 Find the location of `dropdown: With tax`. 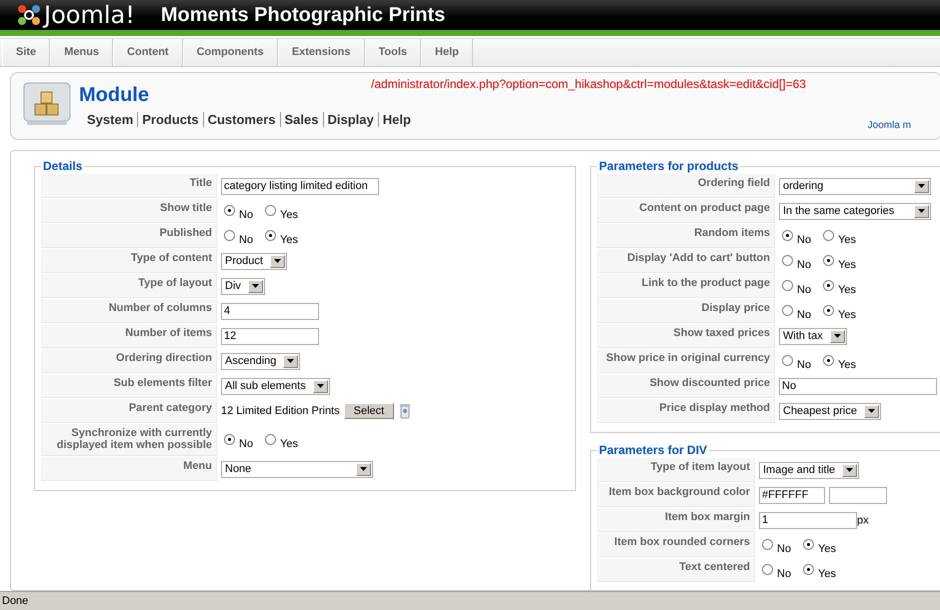

dropdown: With tax is located at coordinates (813, 336).